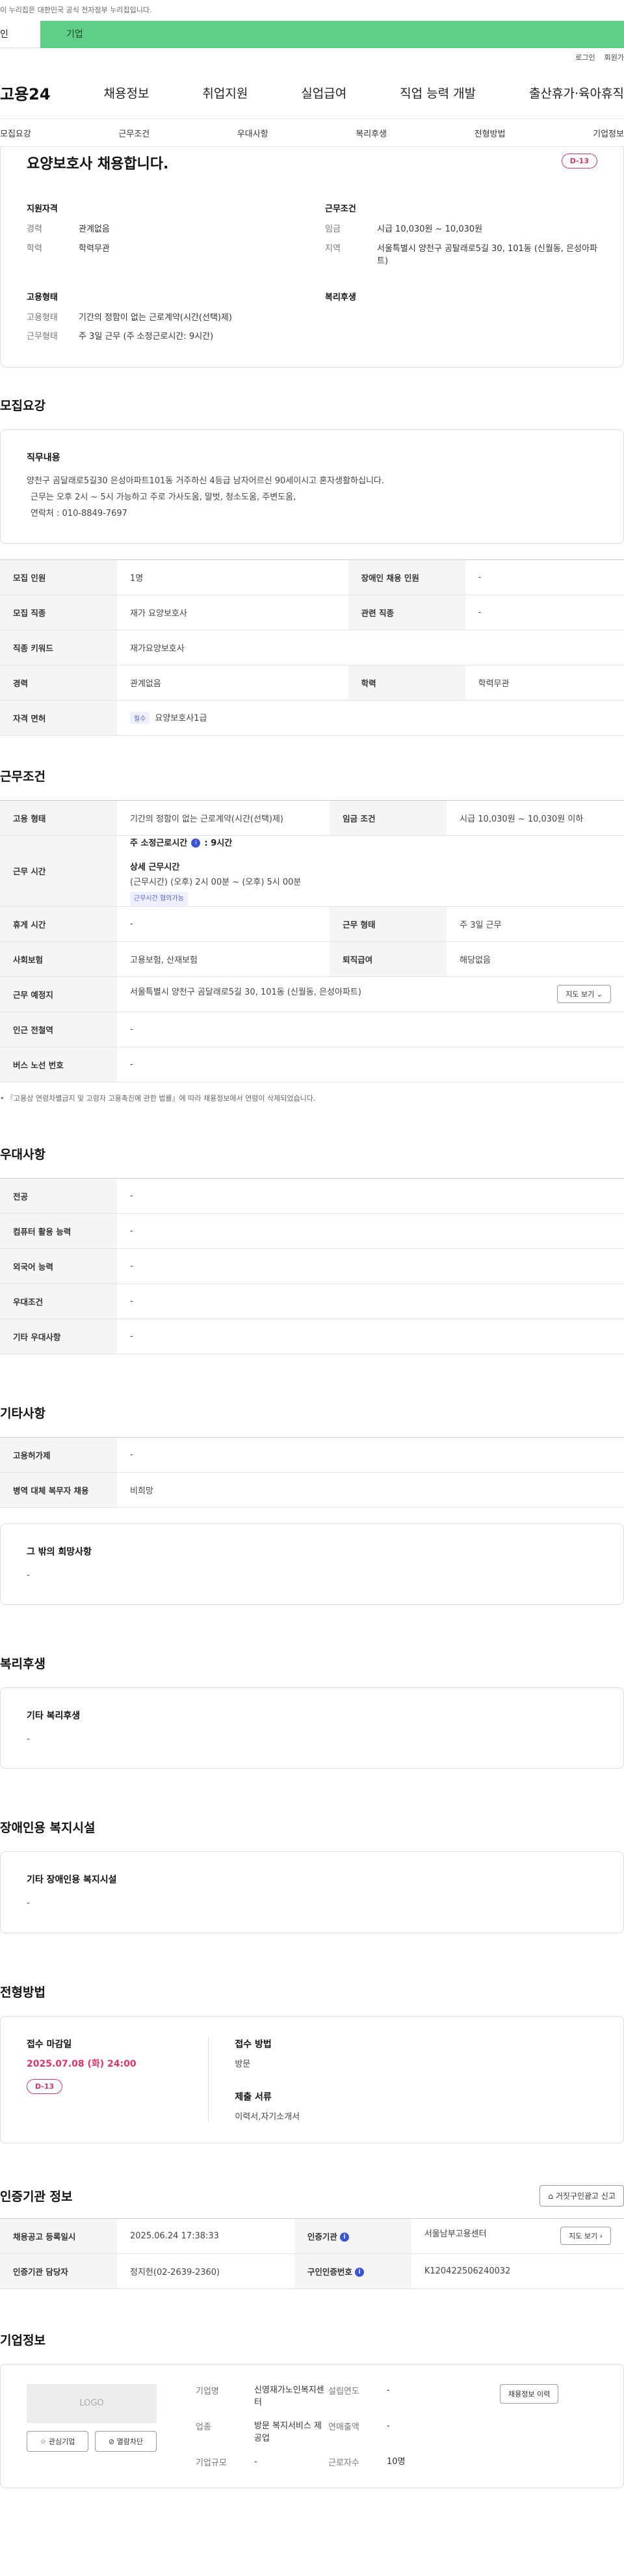 Image resolution: width=624 pixels, height=2576 pixels. I want to click on method-title: 접수 방법, so click(253, 2045).